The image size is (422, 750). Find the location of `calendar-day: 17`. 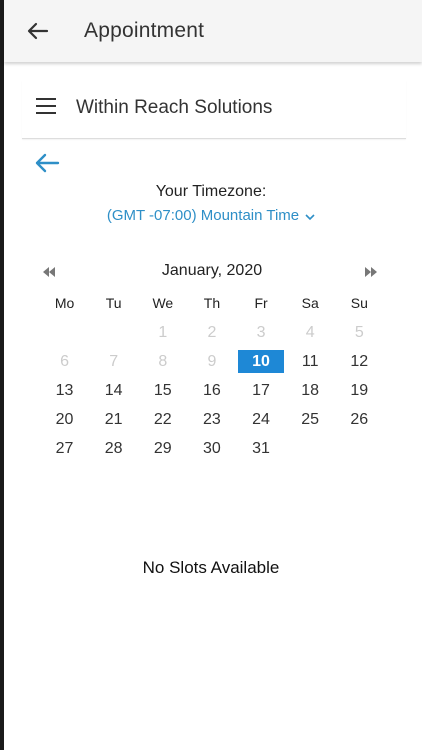

calendar-day: 17 is located at coordinates (261, 393).